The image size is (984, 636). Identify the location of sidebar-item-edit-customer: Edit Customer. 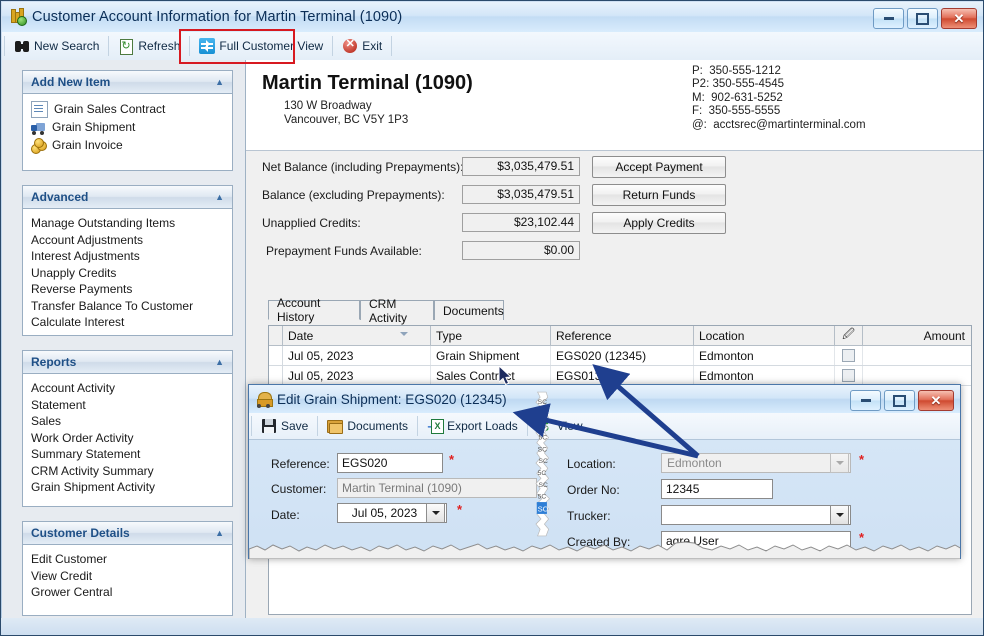
(127, 559).